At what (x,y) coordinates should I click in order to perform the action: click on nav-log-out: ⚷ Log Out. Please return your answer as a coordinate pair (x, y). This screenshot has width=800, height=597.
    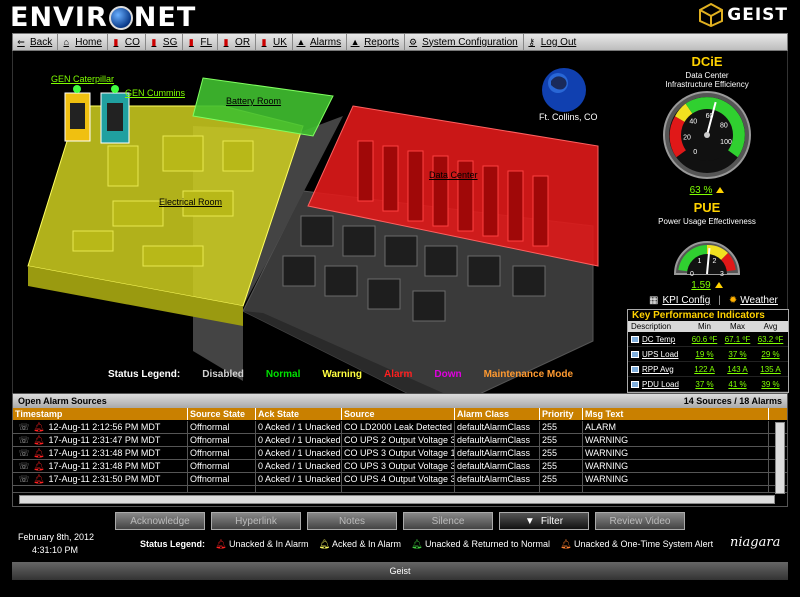
    Looking at the image, I should click on (553, 42).